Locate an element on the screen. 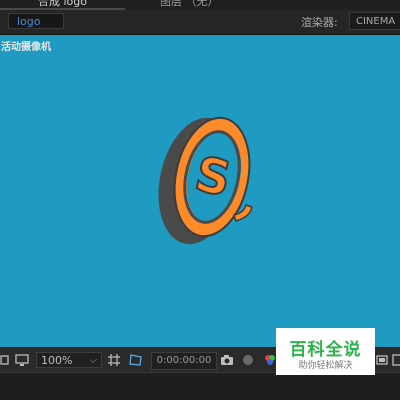 The height and width of the screenshot is (400, 400). current-time-display: 0:00:00:00 is located at coordinates (184, 361).